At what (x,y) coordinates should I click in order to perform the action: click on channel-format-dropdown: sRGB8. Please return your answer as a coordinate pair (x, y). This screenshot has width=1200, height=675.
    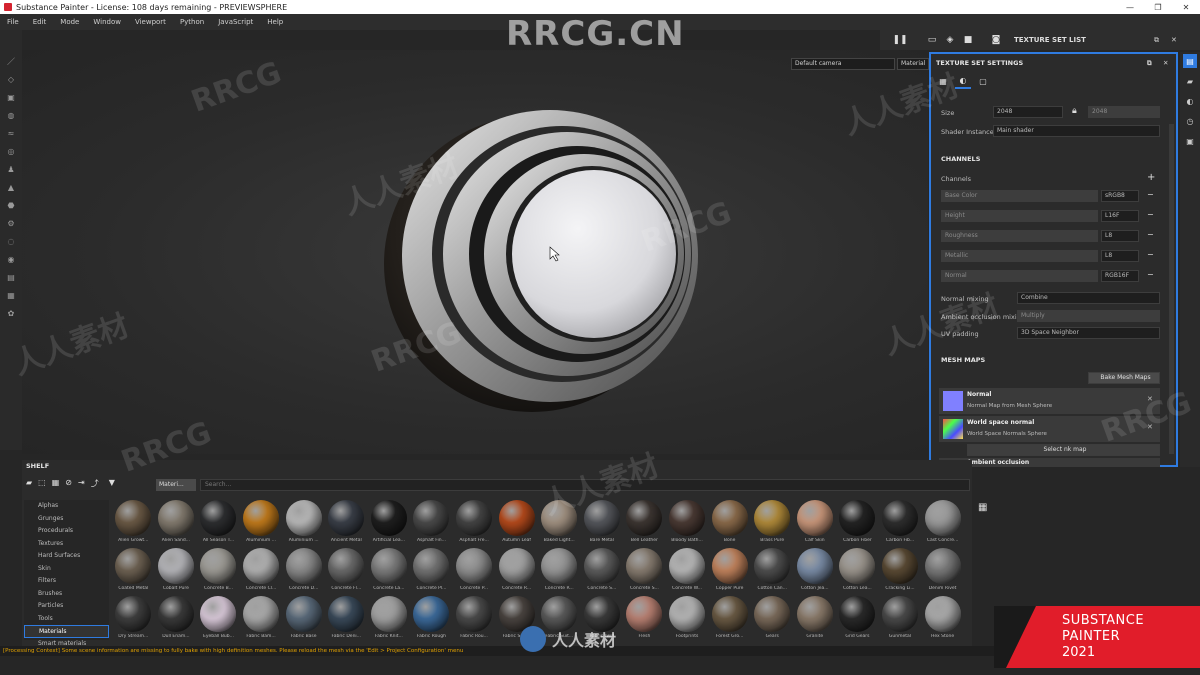
    Looking at the image, I should click on (1120, 196).